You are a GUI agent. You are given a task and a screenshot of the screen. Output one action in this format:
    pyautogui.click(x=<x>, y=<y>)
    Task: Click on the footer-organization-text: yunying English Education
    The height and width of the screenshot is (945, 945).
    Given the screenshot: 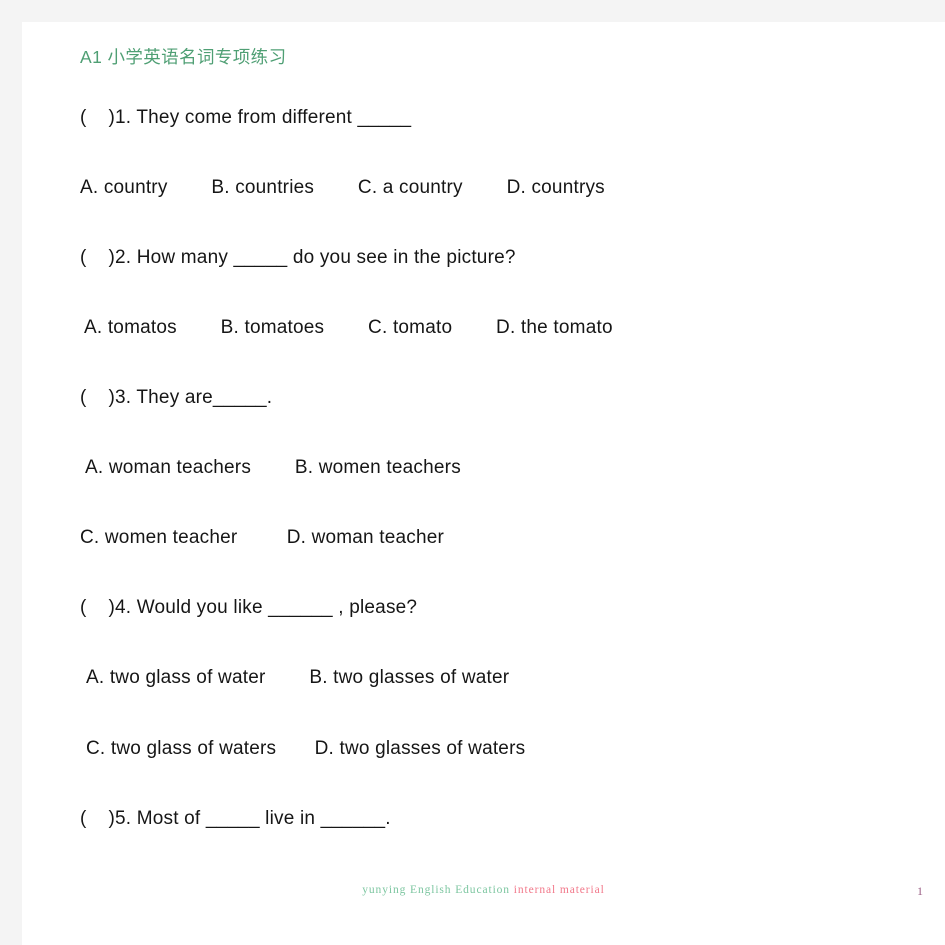 What is the action you would take?
    pyautogui.click(x=436, y=890)
    